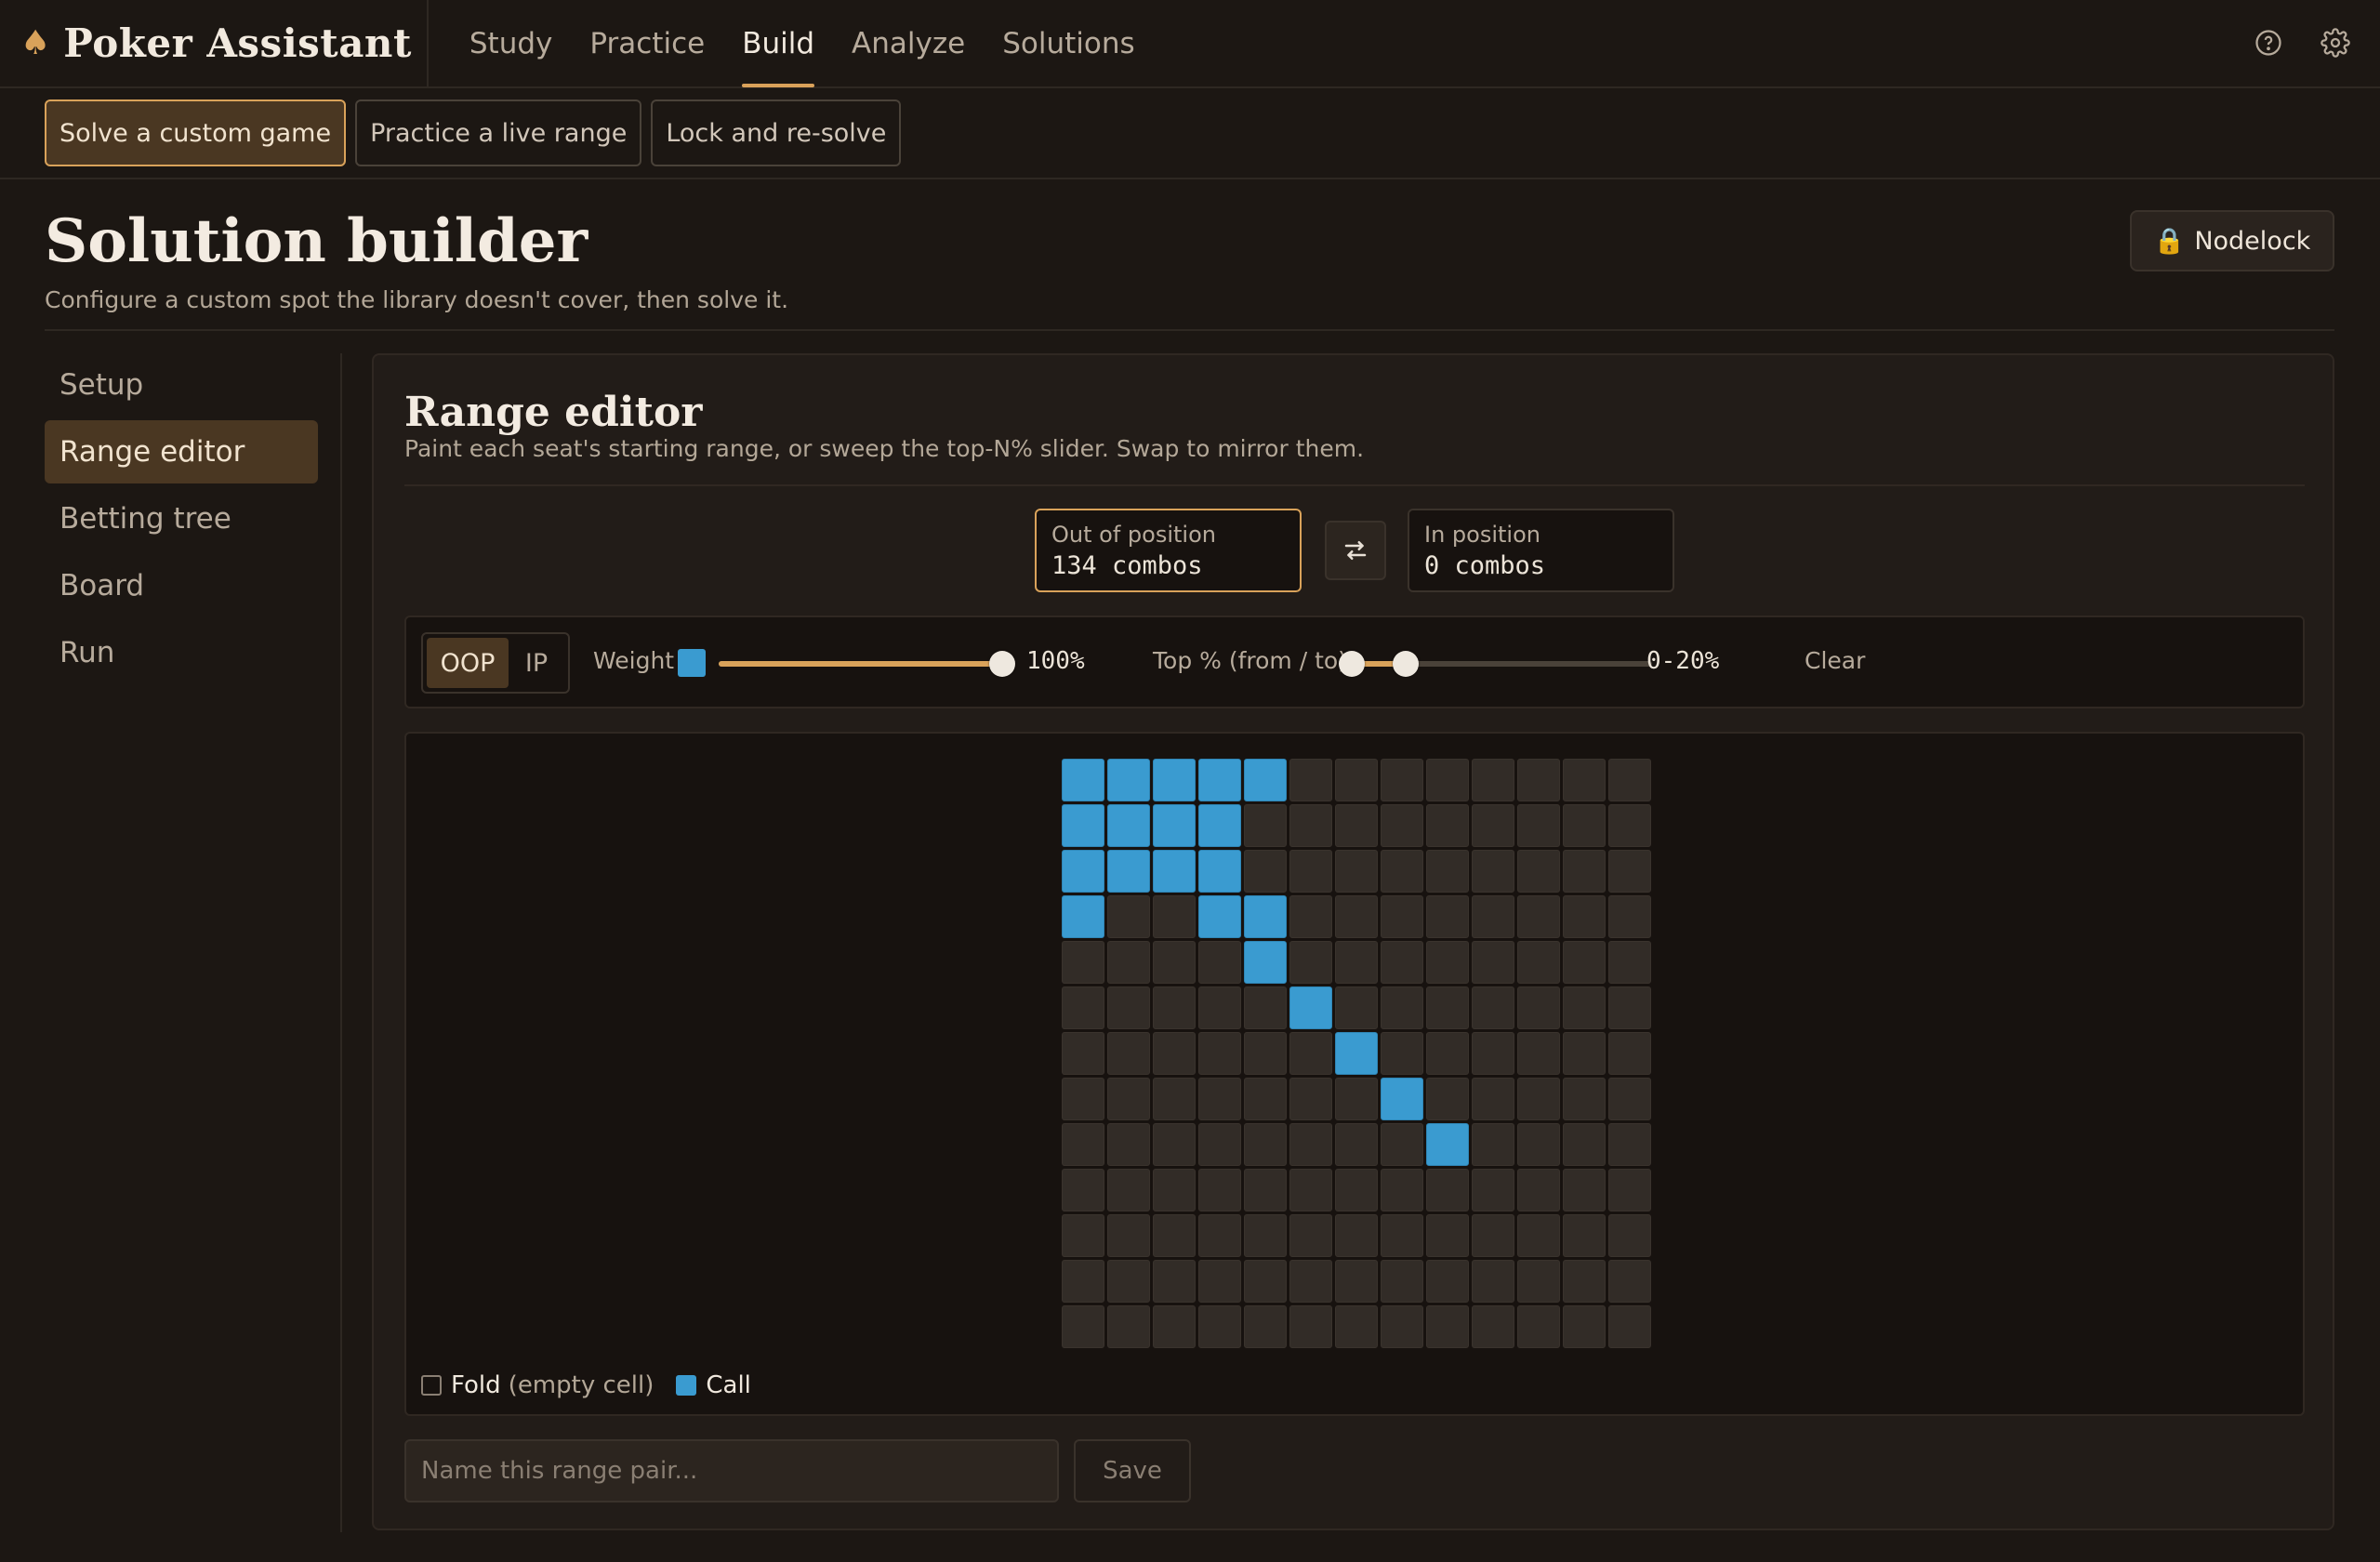 The width and height of the screenshot is (2380, 1562). What do you see at coordinates (511, 43) in the screenshot?
I see `nav-tab-study: Study` at bounding box center [511, 43].